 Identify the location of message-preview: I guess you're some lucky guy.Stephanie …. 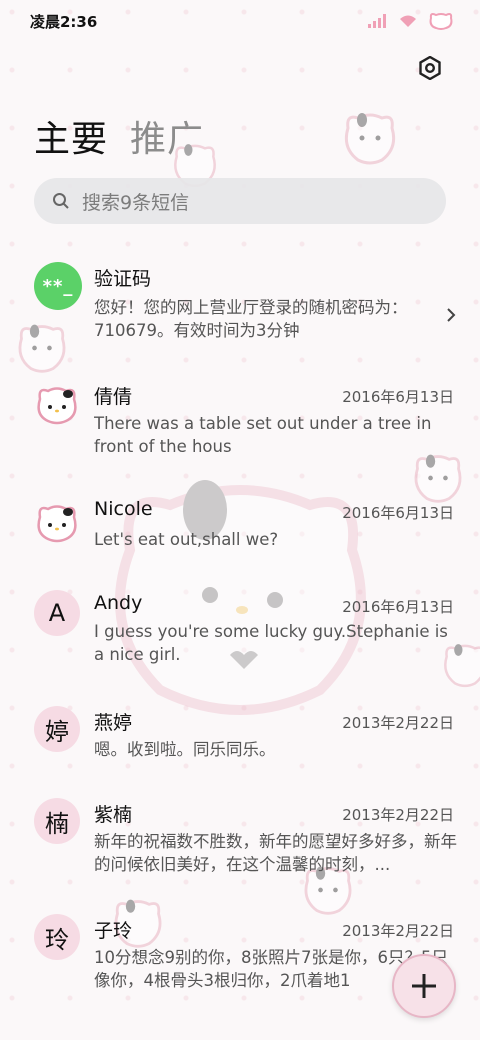
(271, 643).